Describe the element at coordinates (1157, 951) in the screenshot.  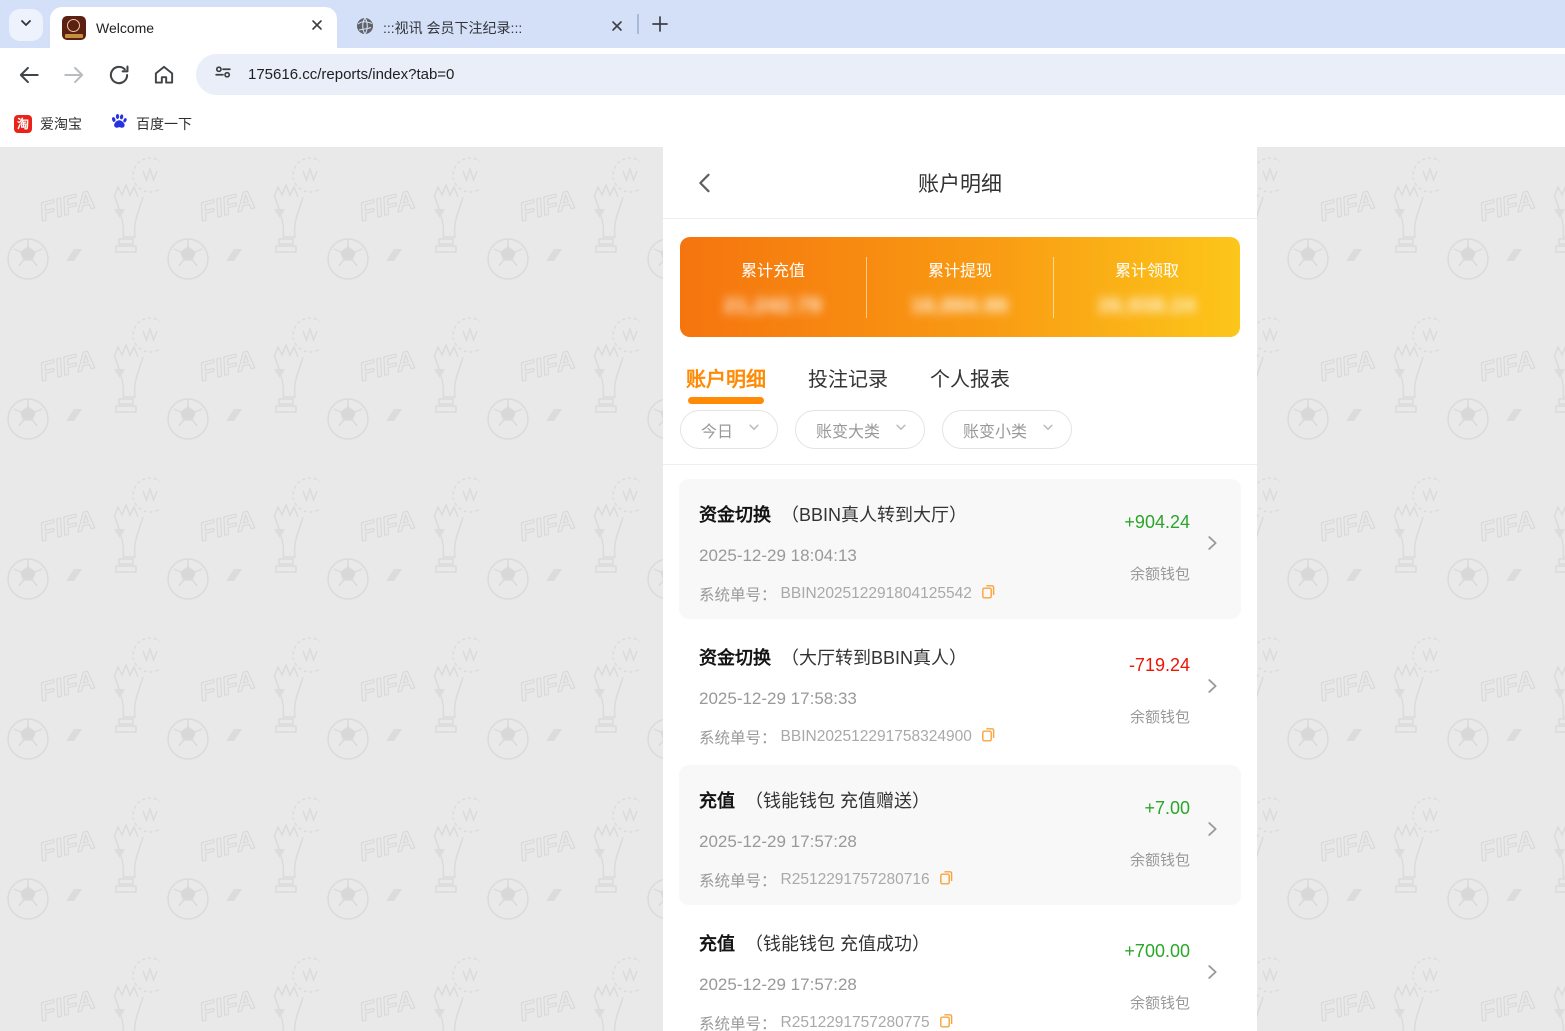
I see `amount: +700.00` at that location.